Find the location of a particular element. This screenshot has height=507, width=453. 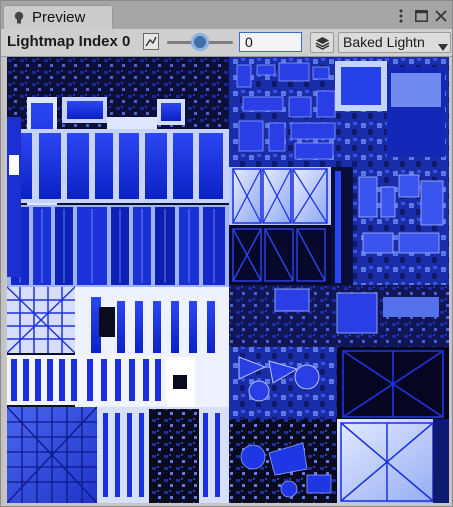

lightmap-index-label: Lightmap Index 0 is located at coordinates (69, 41).